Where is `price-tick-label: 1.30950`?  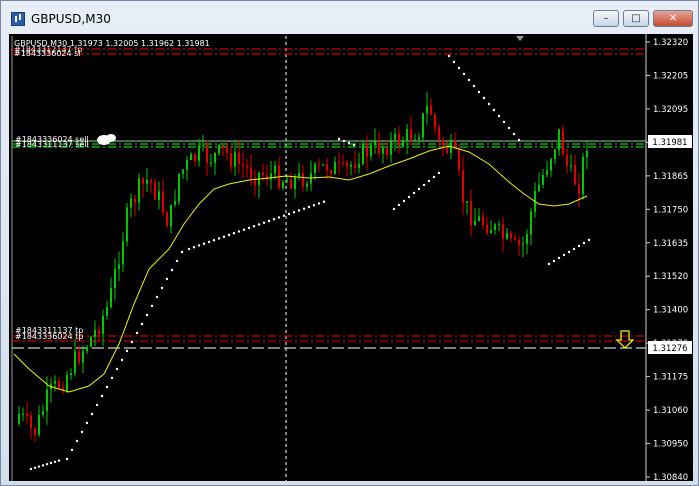 price-tick-label: 1.30950 is located at coordinates (670, 445).